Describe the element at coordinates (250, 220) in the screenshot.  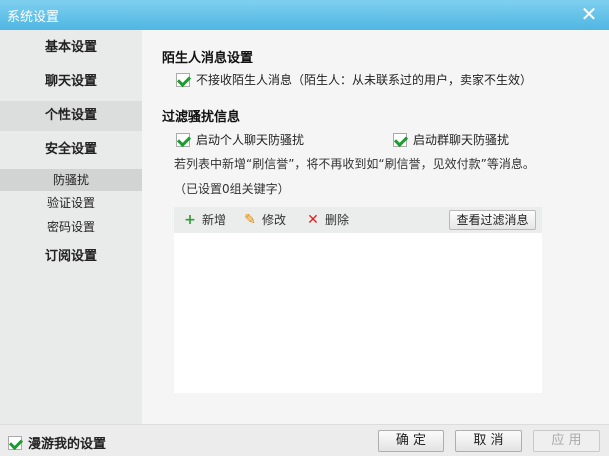
I see `pencil-icon: ✎` at that location.